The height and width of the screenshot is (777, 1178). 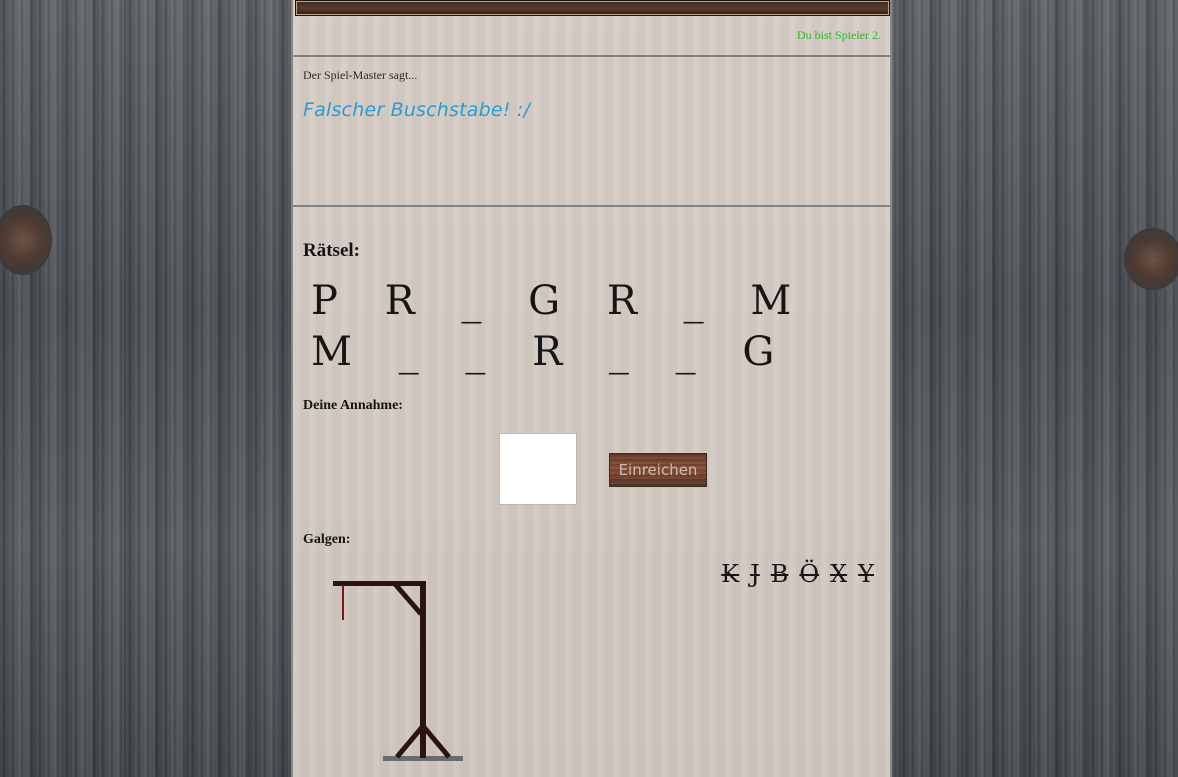 I want to click on gallows-drawing, so click(x=398, y=671).